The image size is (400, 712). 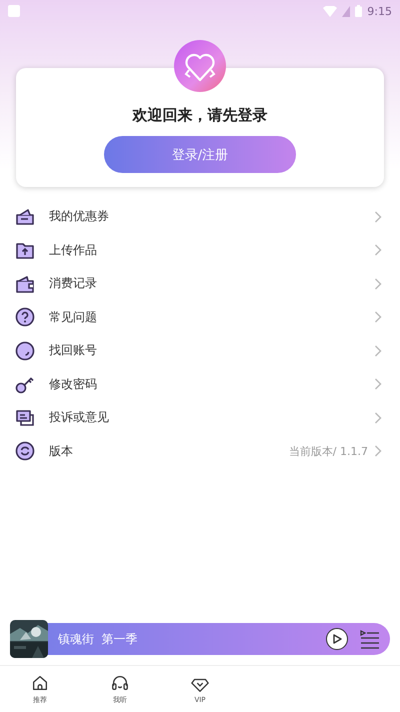 What do you see at coordinates (330, 11) in the screenshot?
I see `wifi-icon` at bounding box center [330, 11].